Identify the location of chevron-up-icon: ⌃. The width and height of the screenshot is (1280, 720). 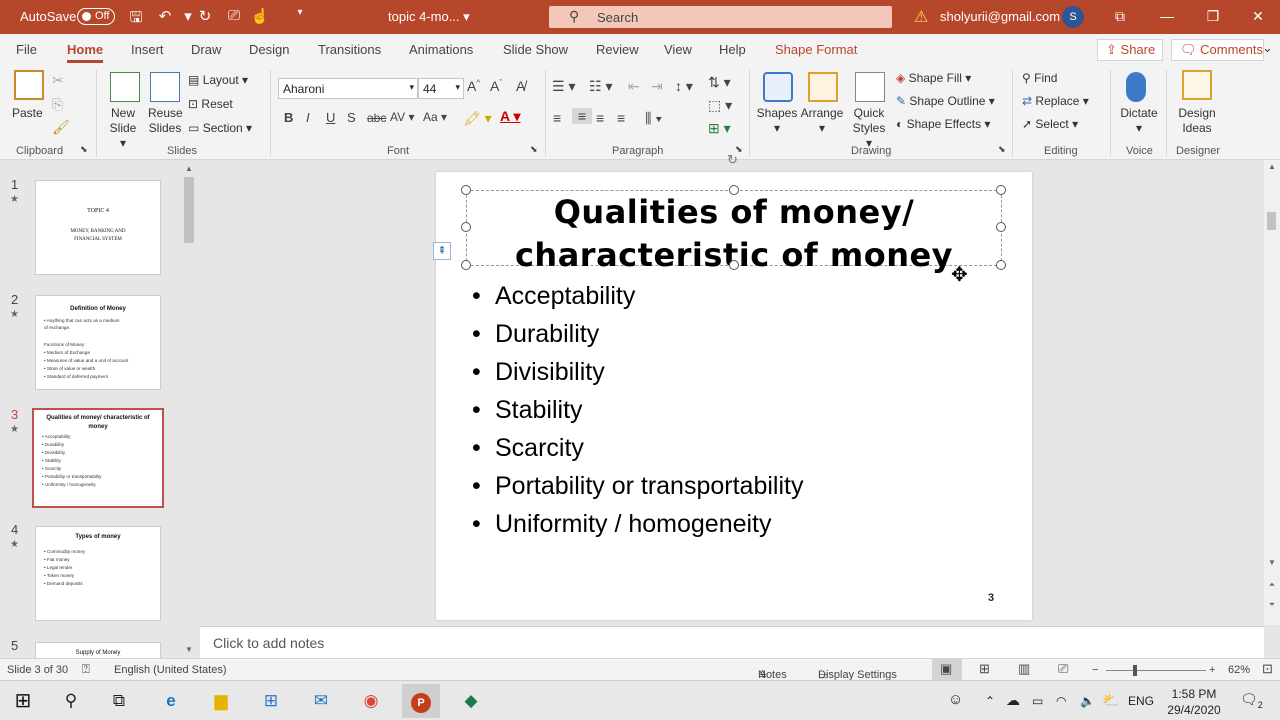
(990, 701).